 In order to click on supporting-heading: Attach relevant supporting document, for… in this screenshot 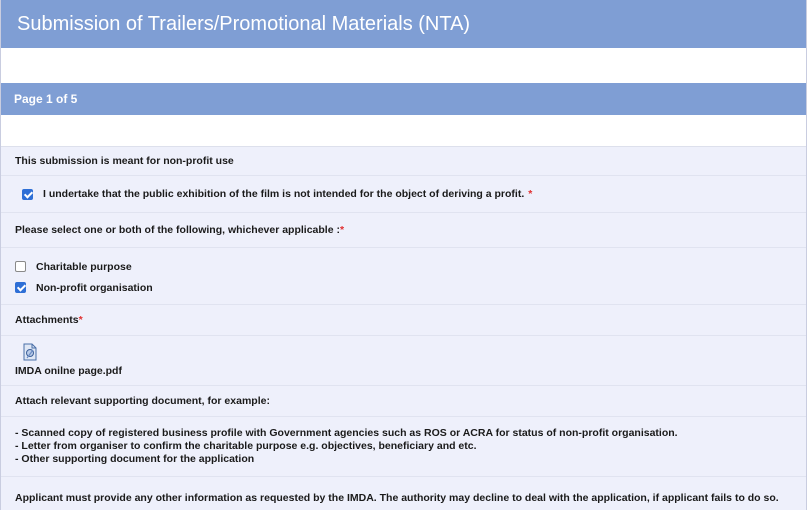, I will do `click(142, 401)`.